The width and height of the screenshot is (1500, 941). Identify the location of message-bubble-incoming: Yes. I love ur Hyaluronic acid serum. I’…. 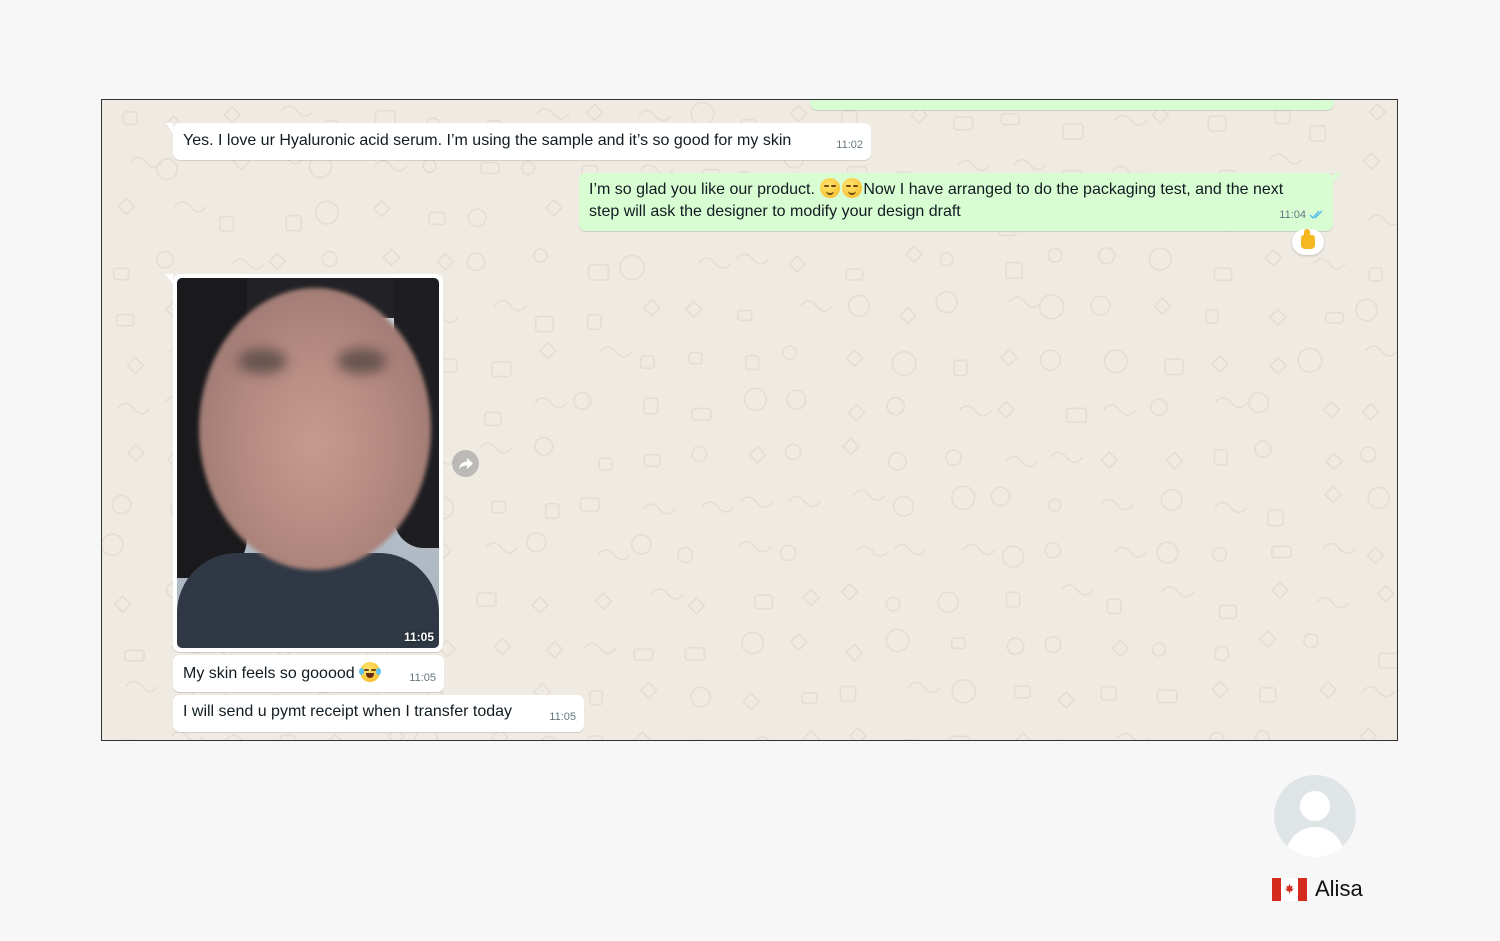
(518, 141).